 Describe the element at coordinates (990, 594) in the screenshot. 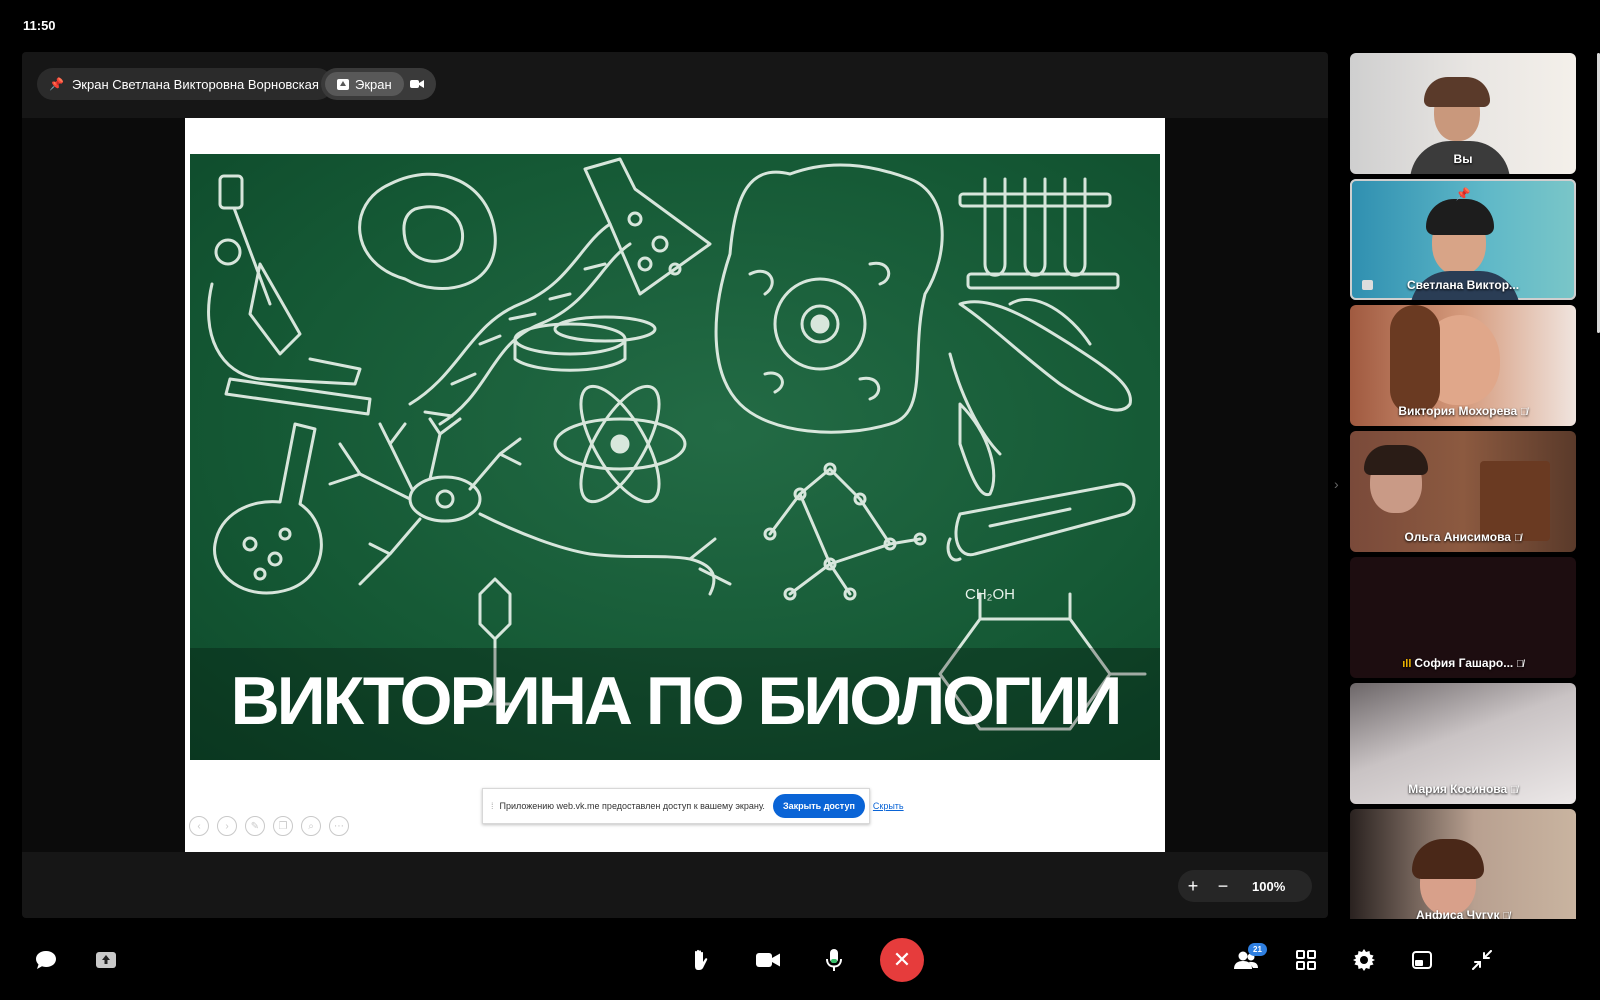

I see `chem-label: CH₂OH` at that location.